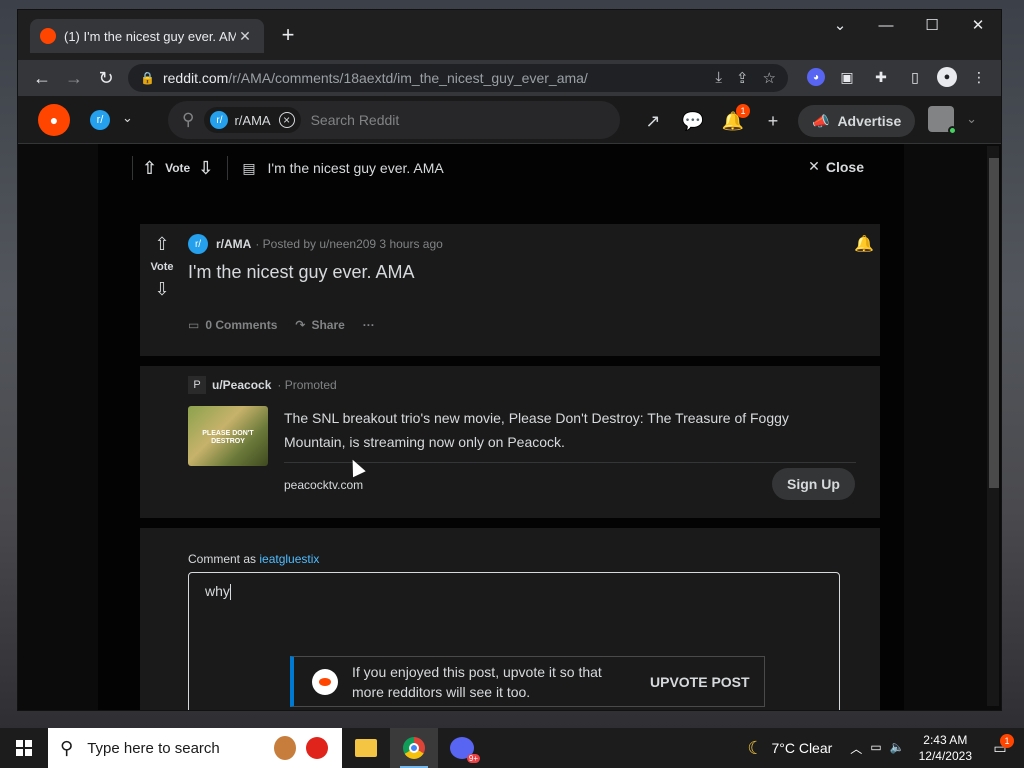  I want to click on weather-widget: ☾ 7°C Clear, so click(789, 748).